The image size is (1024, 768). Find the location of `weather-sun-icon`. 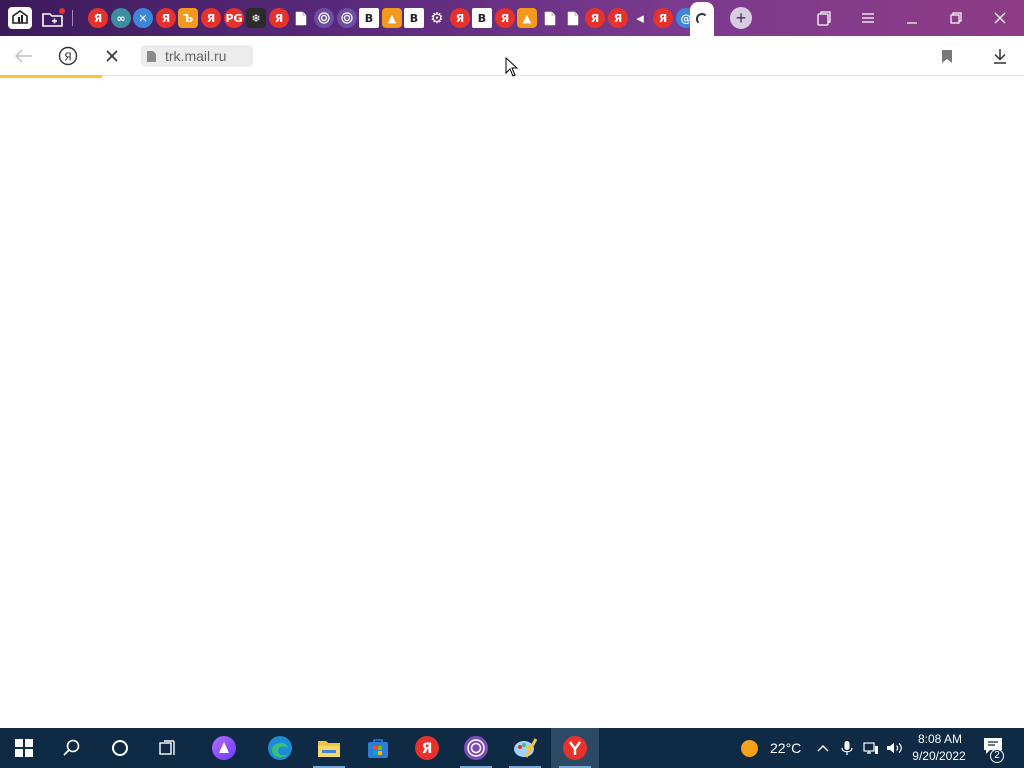

weather-sun-icon is located at coordinates (749, 748).